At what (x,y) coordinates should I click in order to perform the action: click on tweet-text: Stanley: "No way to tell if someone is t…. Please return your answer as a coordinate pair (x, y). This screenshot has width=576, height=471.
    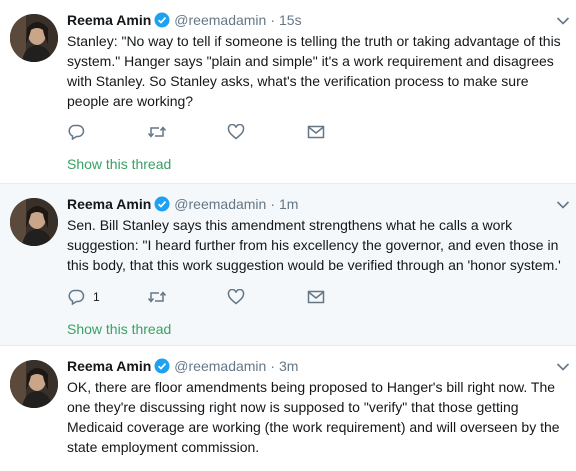
    Looking at the image, I should click on (314, 71).